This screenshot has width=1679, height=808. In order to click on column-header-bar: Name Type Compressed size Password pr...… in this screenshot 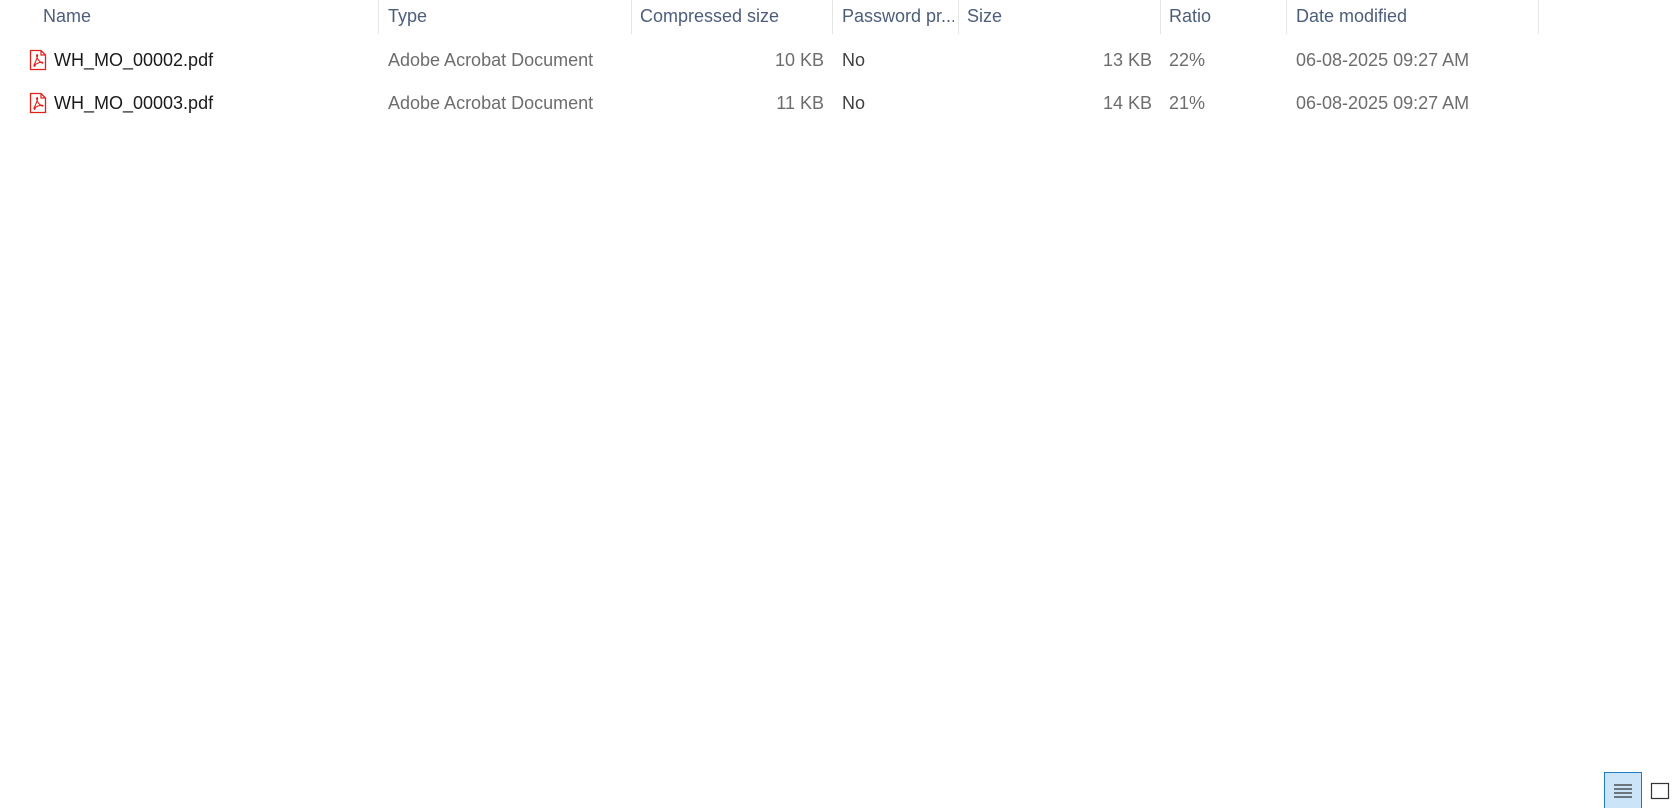, I will do `click(839, 17)`.